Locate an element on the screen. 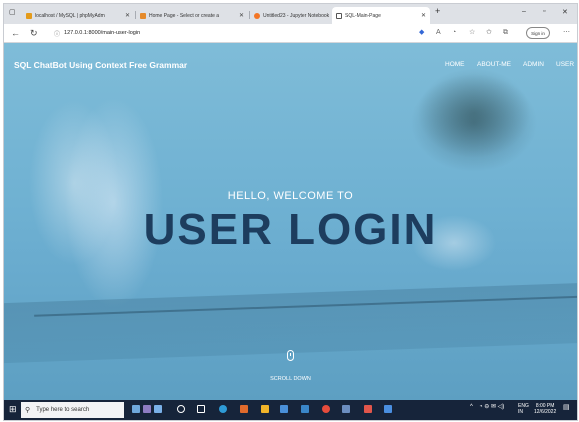 The width and height of the screenshot is (579, 422). tab-sql-main-page: SQL-Main-Page ✕ is located at coordinates (381, 15).